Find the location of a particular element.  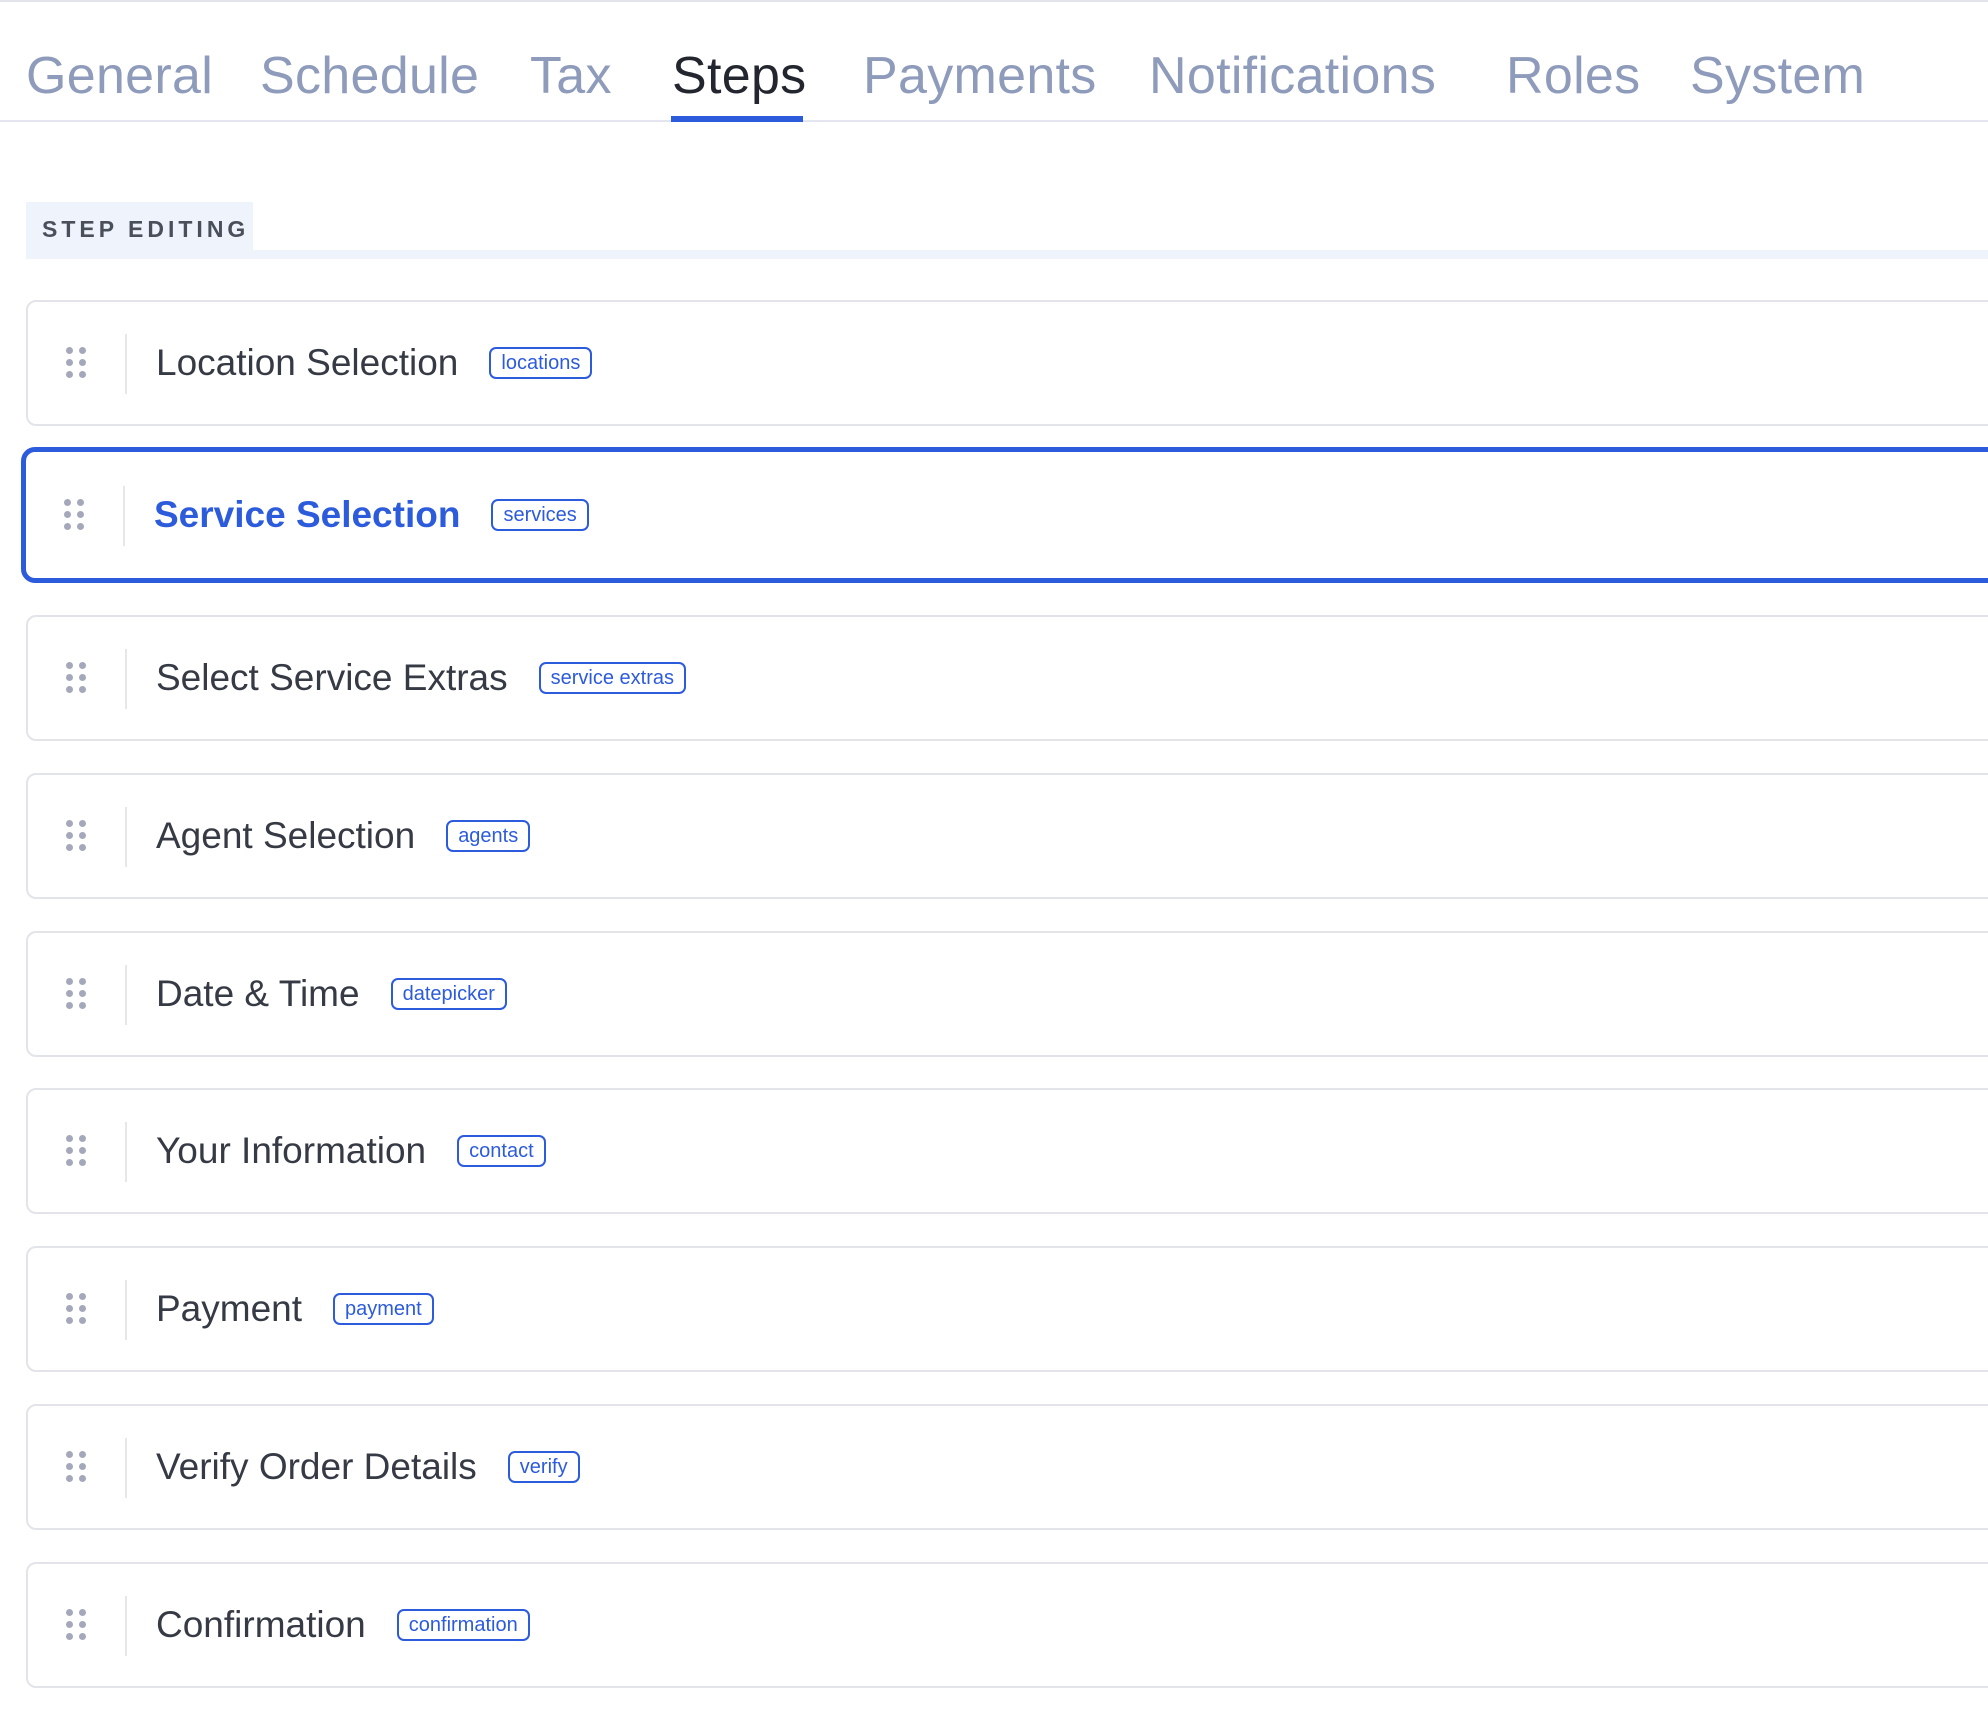

tab-payments: Payments is located at coordinates (980, 76).